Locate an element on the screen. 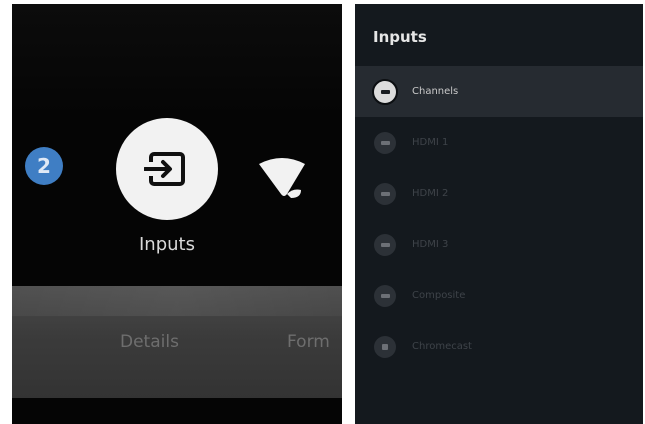 The image size is (645, 424). options-bar: Details Form is located at coordinates (177, 342).